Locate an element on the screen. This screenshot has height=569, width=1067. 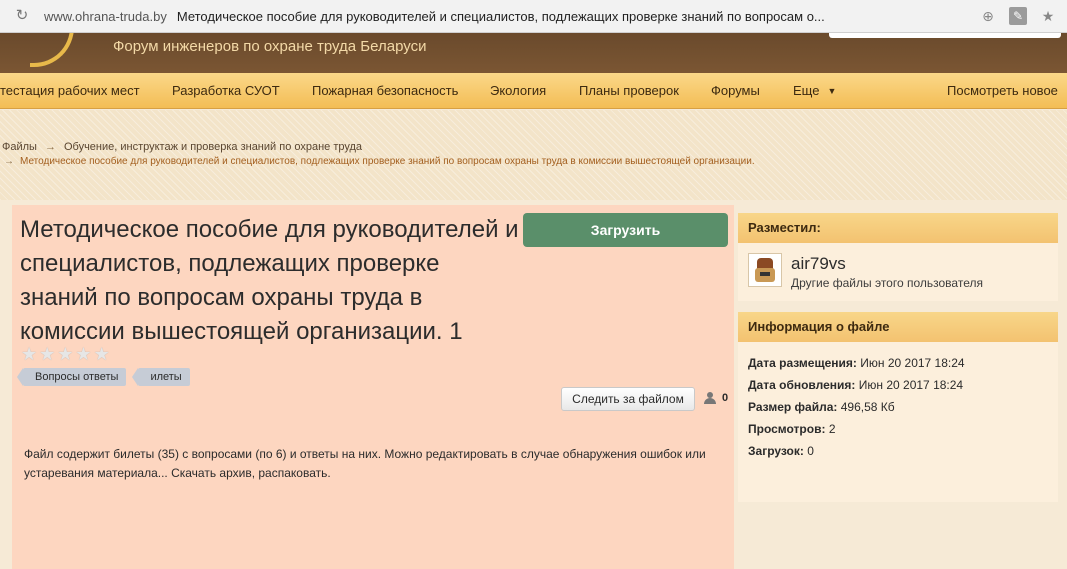
chevron-down-icon: ▼ is located at coordinates (832, 91).